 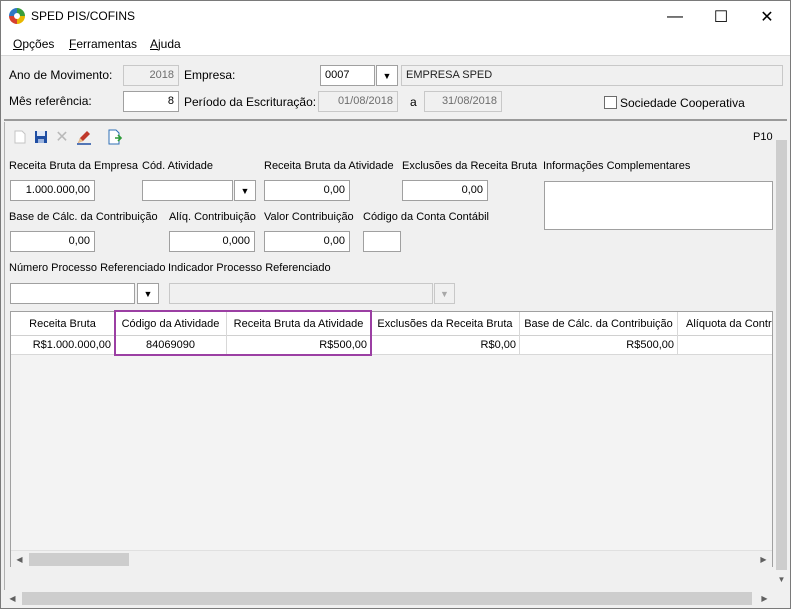 I want to click on cod-atividade-field, so click(x=187, y=190).